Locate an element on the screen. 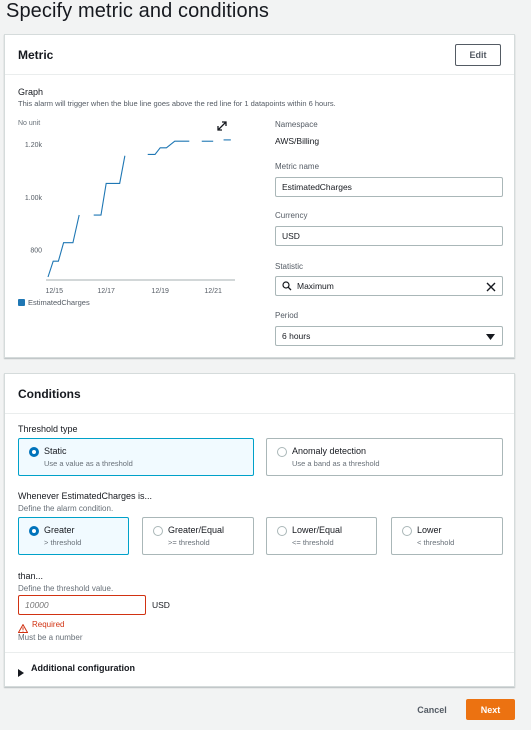 The image size is (531, 730). lower-option: Lower < threshold is located at coordinates (447, 536).